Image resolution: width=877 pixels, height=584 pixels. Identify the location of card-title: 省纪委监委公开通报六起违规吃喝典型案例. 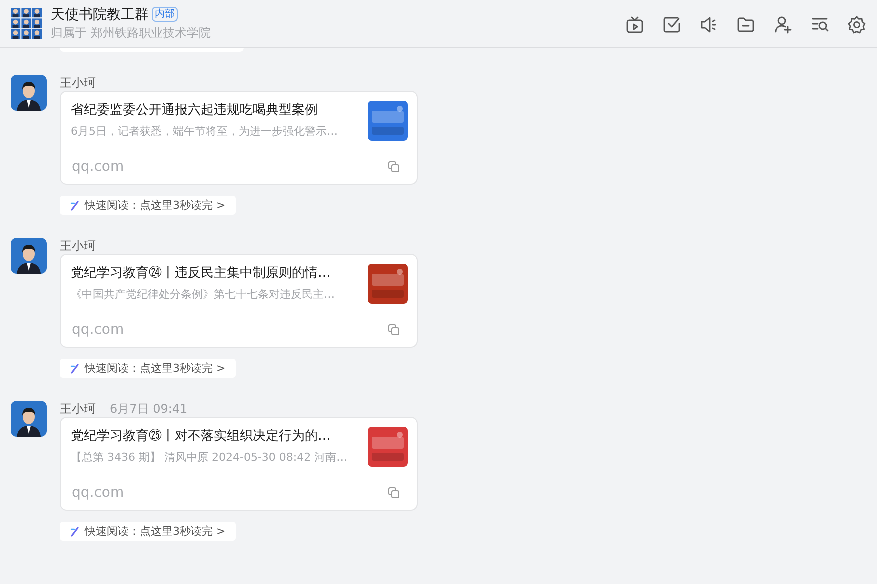
(195, 110).